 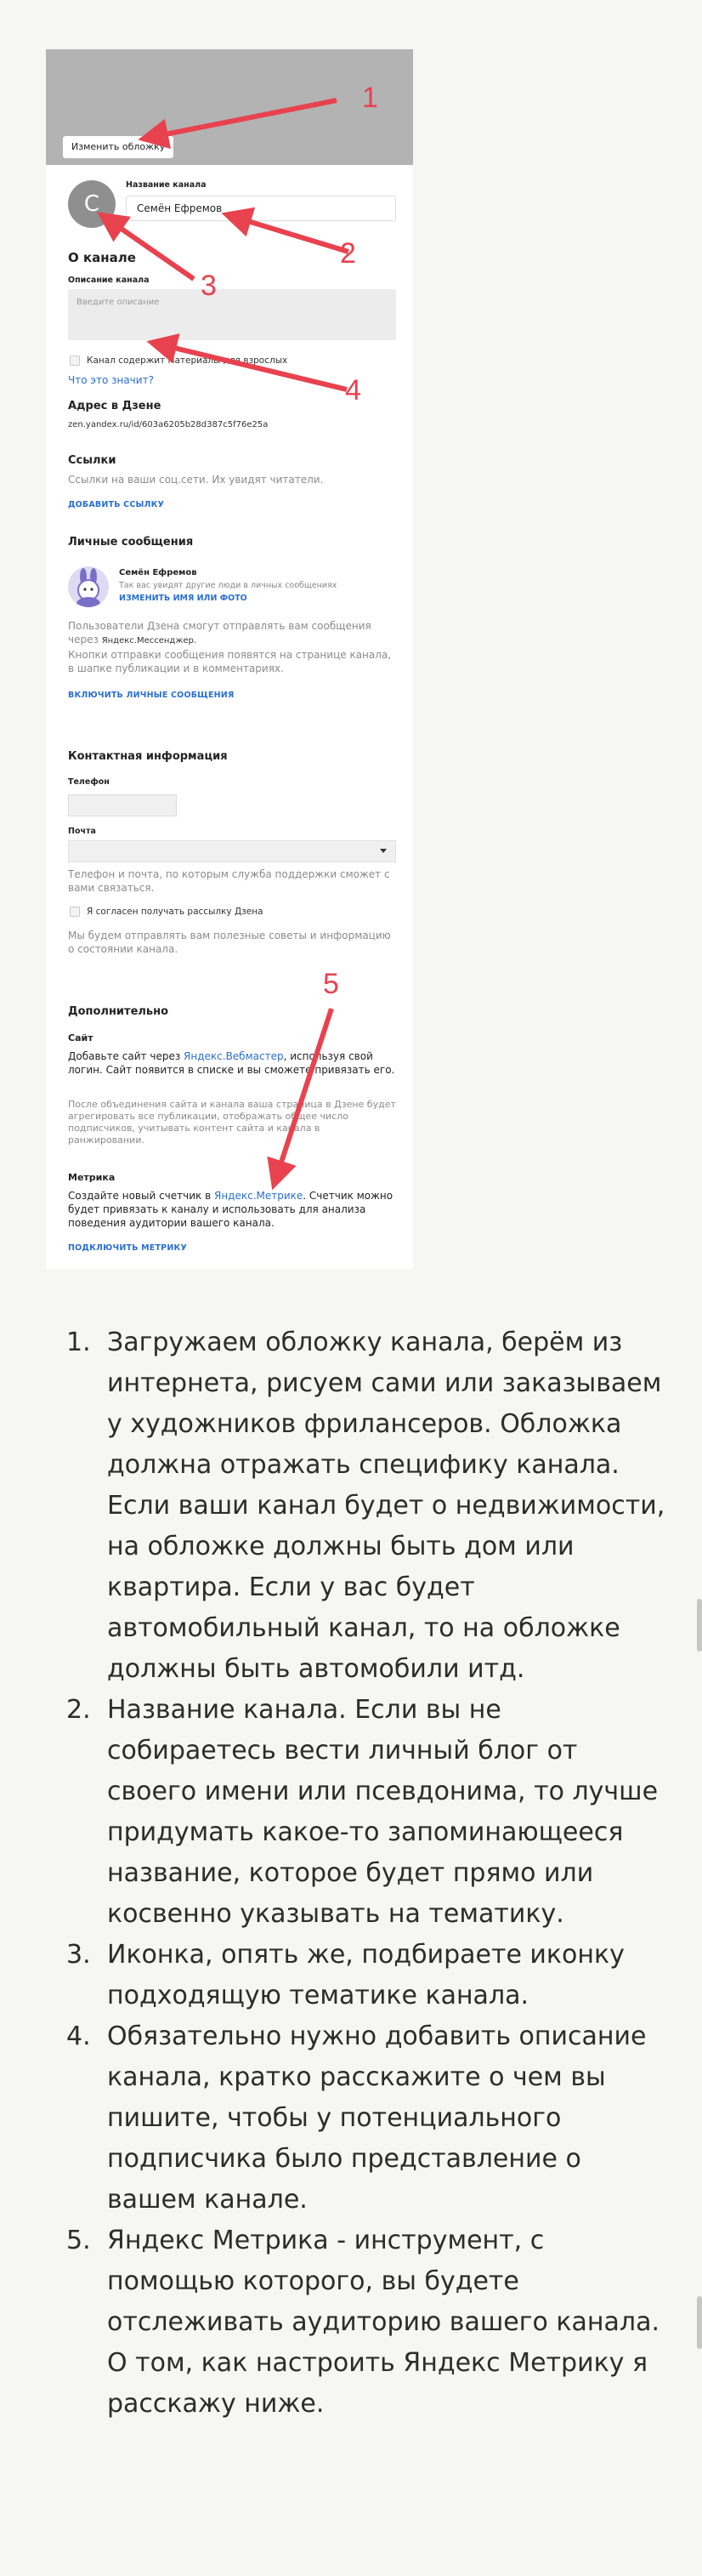 I want to click on marker-2: 2, so click(x=348, y=253).